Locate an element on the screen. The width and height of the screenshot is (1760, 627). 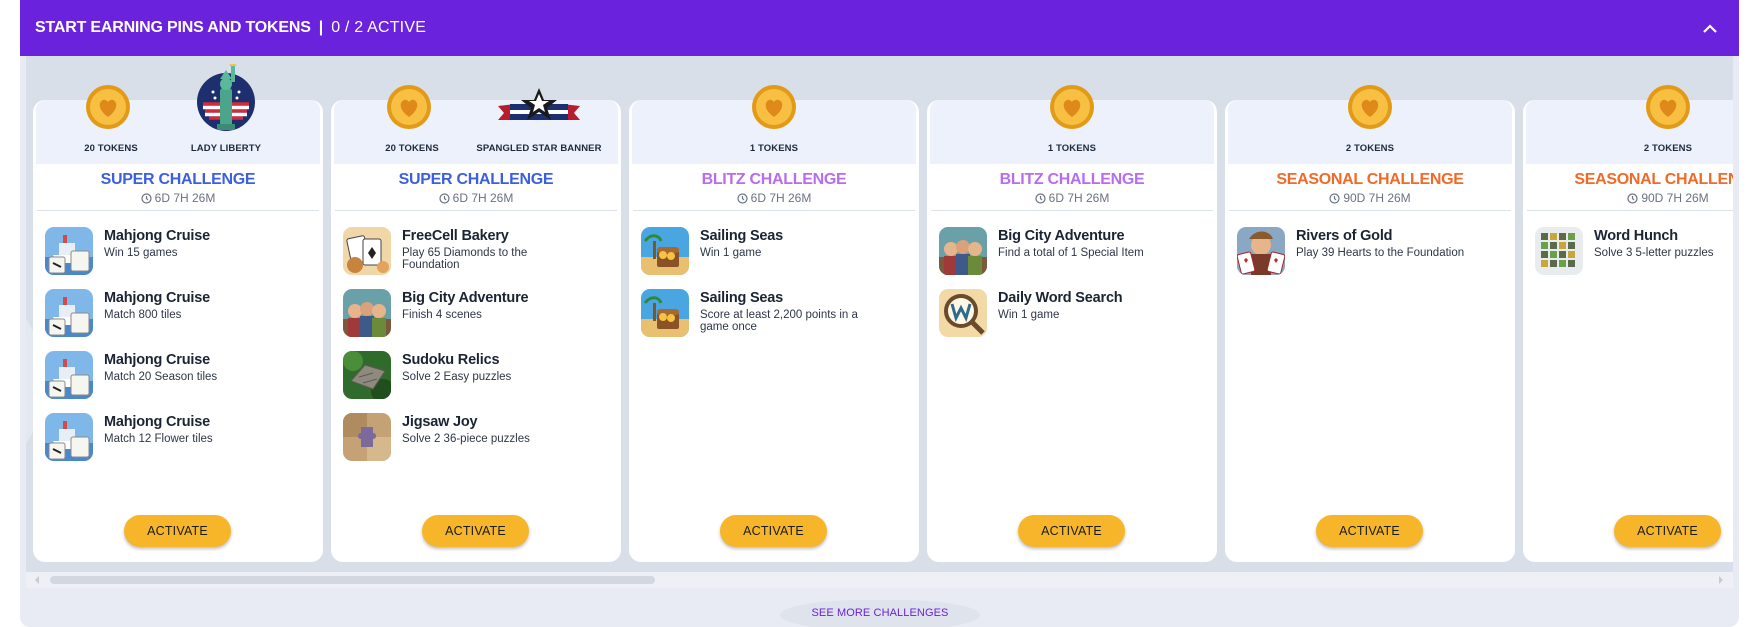
reward-strip: 20 TOKENS SPANGLED STAR BANNER is located at coordinates (476, 124).